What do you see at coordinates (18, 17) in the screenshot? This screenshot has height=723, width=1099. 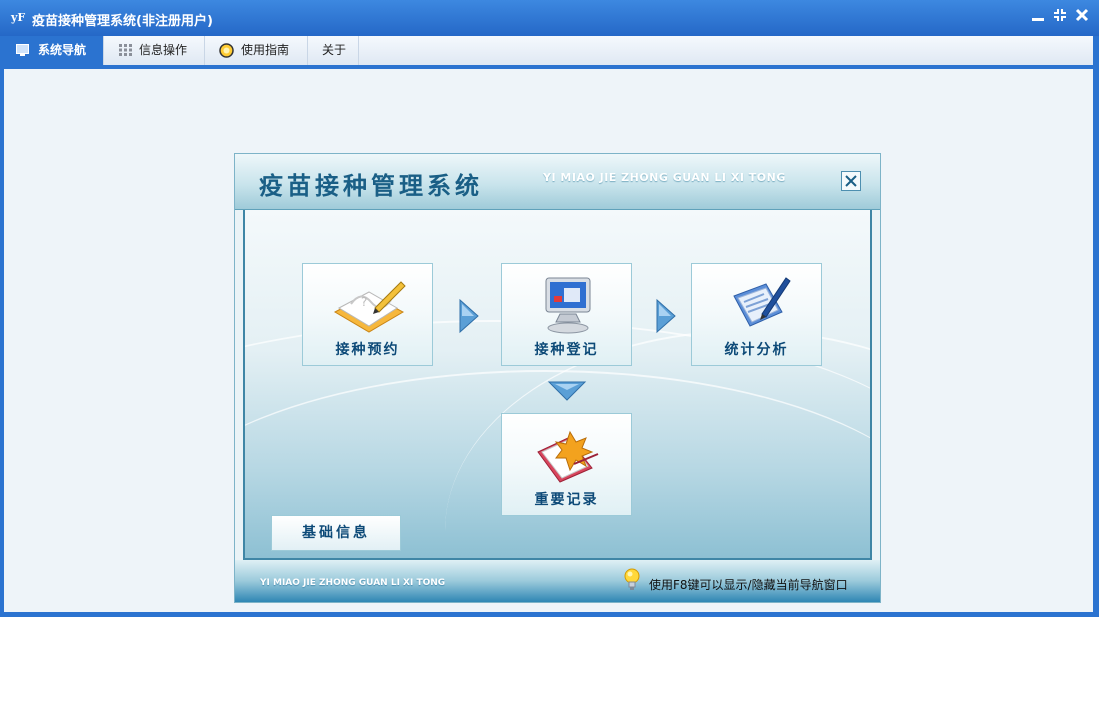 I see `app-logo-icon: yF` at bounding box center [18, 17].